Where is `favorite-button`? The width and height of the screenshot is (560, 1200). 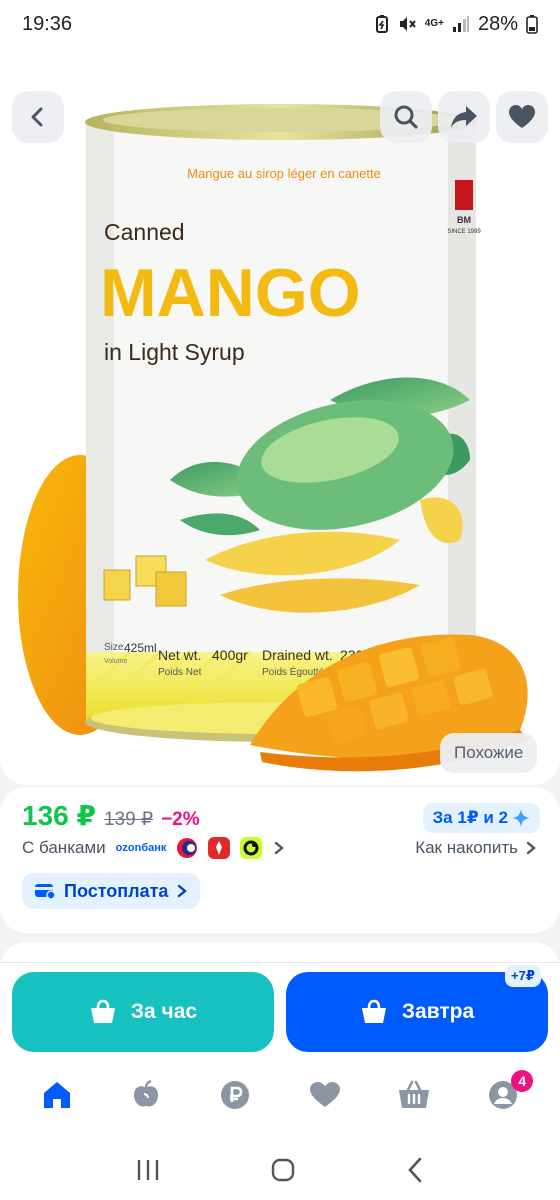 favorite-button is located at coordinates (522, 117).